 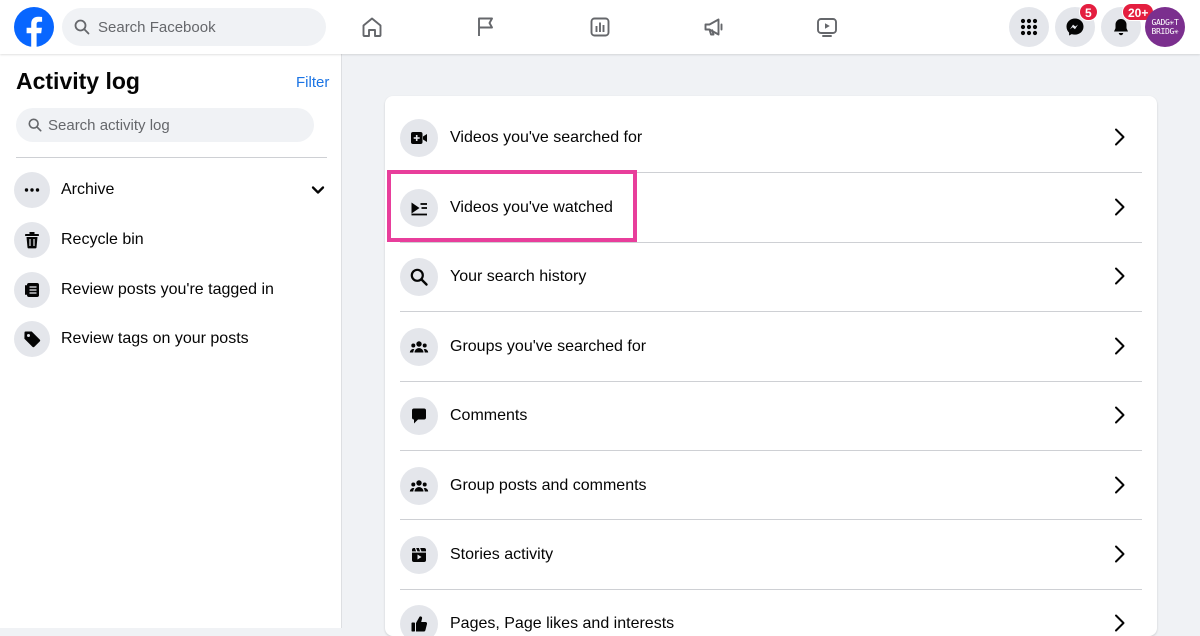 I want to click on sidebar-divider, so click(x=171, y=157).